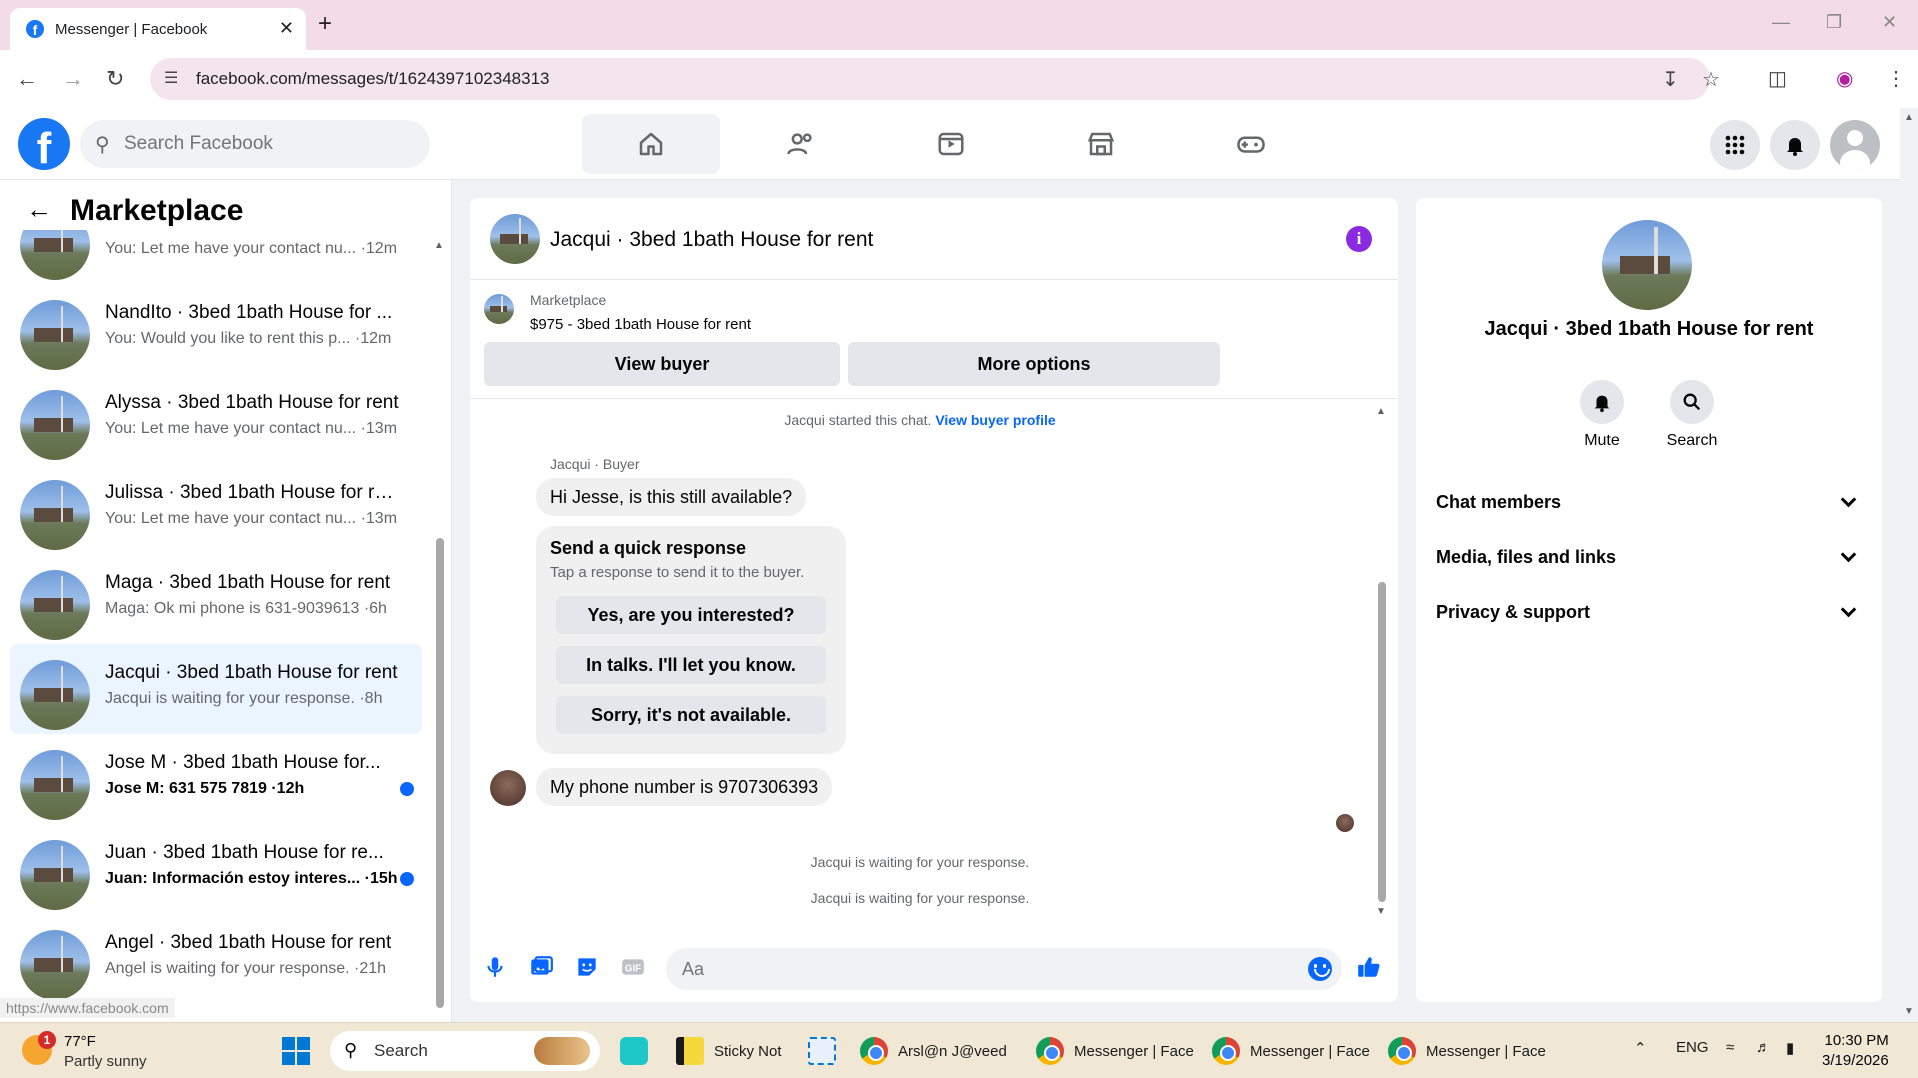 The width and height of the screenshot is (1918, 1078). Describe the element at coordinates (951, 144) in the screenshot. I see `nav-video` at that location.